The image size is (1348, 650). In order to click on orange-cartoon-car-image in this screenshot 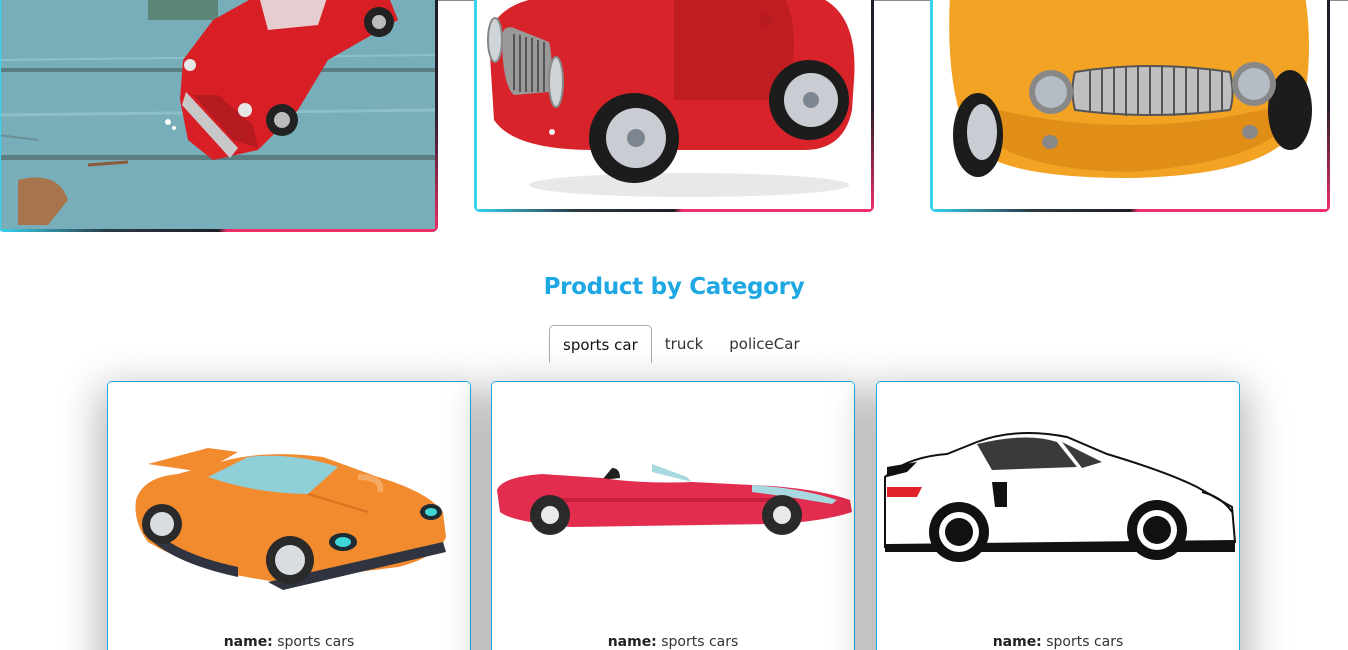, I will do `click(1130, 106)`.